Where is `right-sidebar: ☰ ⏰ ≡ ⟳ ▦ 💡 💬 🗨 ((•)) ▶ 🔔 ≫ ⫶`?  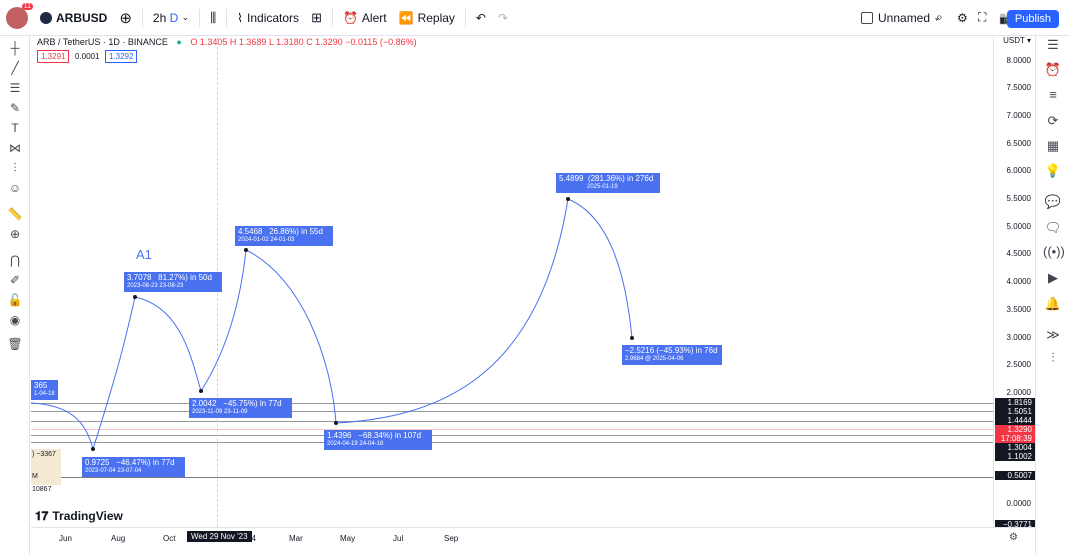
right-sidebar: ☰ ⏰ ≡ ⟳ ▦ 💡 💬 🗨 ((•)) ▶ 🔔 ≫ ⫶ is located at coordinates (1052, 295).